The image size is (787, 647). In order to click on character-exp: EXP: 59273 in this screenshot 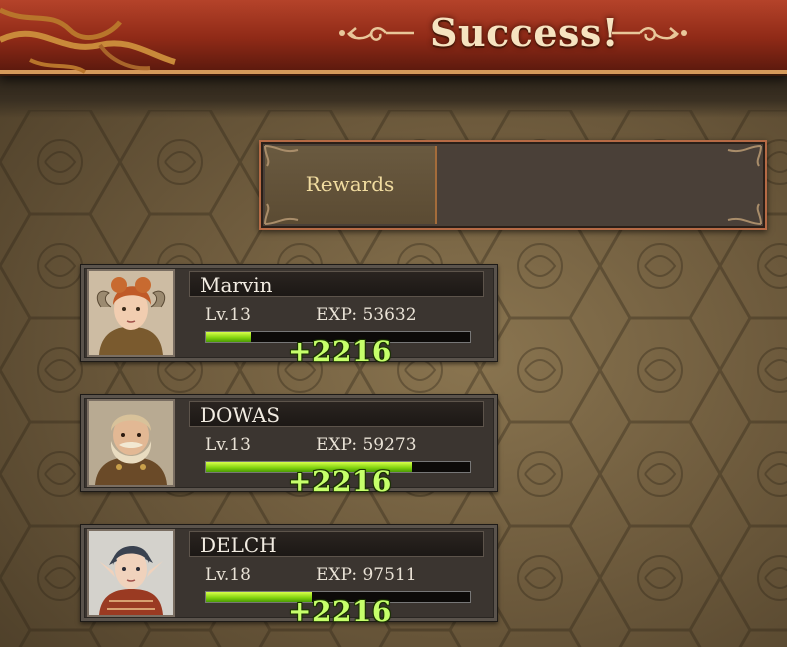, I will do `click(366, 445)`.